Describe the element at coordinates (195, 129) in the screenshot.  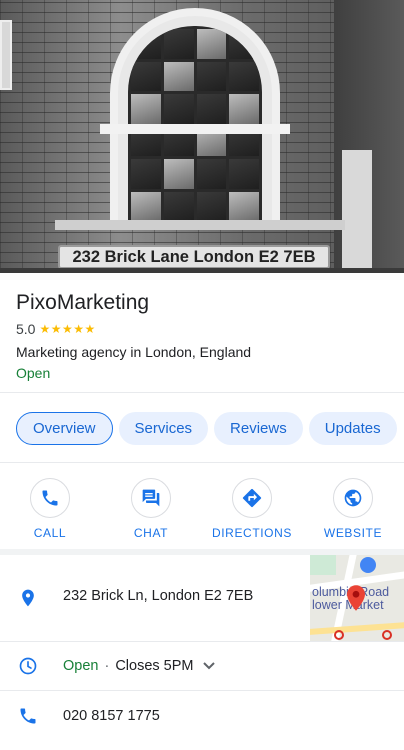
I see `window-transom` at that location.